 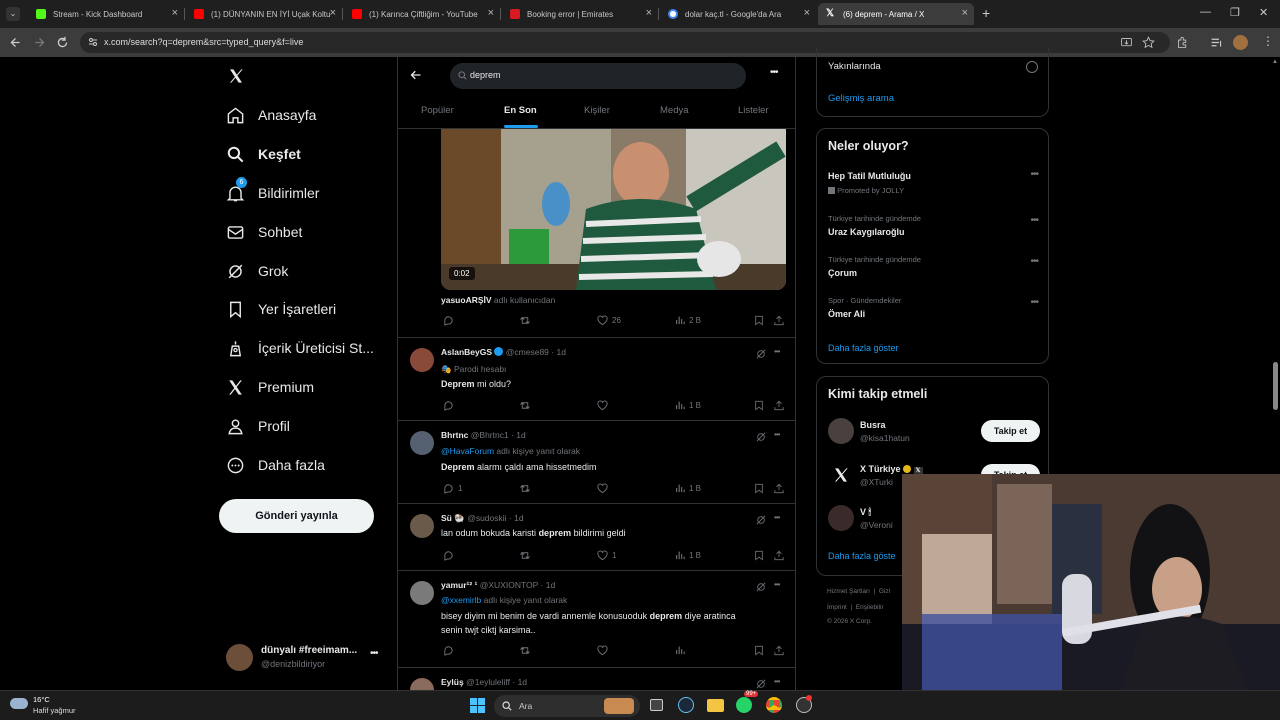 I want to click on post-author: AslanBeyGS, so click(x=466, y=352).